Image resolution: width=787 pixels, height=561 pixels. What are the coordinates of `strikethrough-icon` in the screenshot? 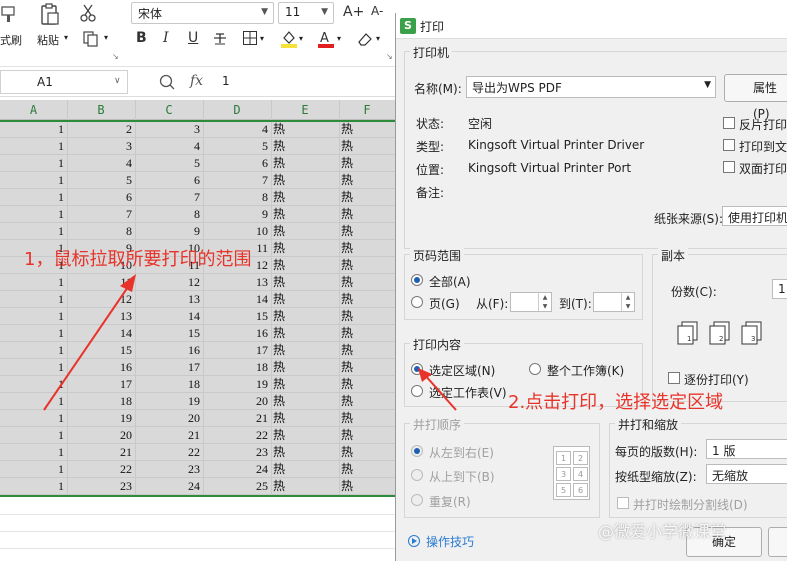 It's located at (220, 38).